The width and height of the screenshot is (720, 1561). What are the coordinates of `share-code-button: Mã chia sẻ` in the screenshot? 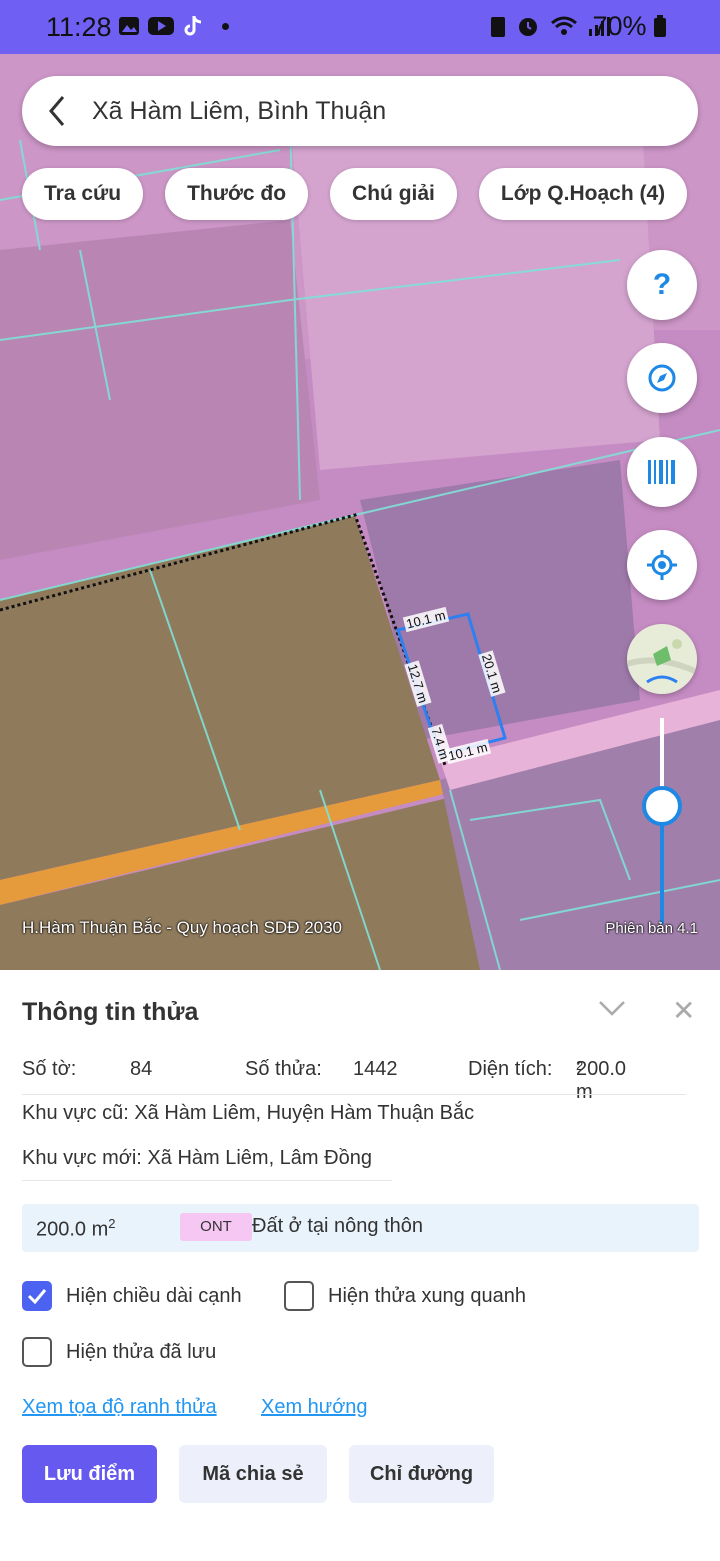 It's located at (253, 1474).